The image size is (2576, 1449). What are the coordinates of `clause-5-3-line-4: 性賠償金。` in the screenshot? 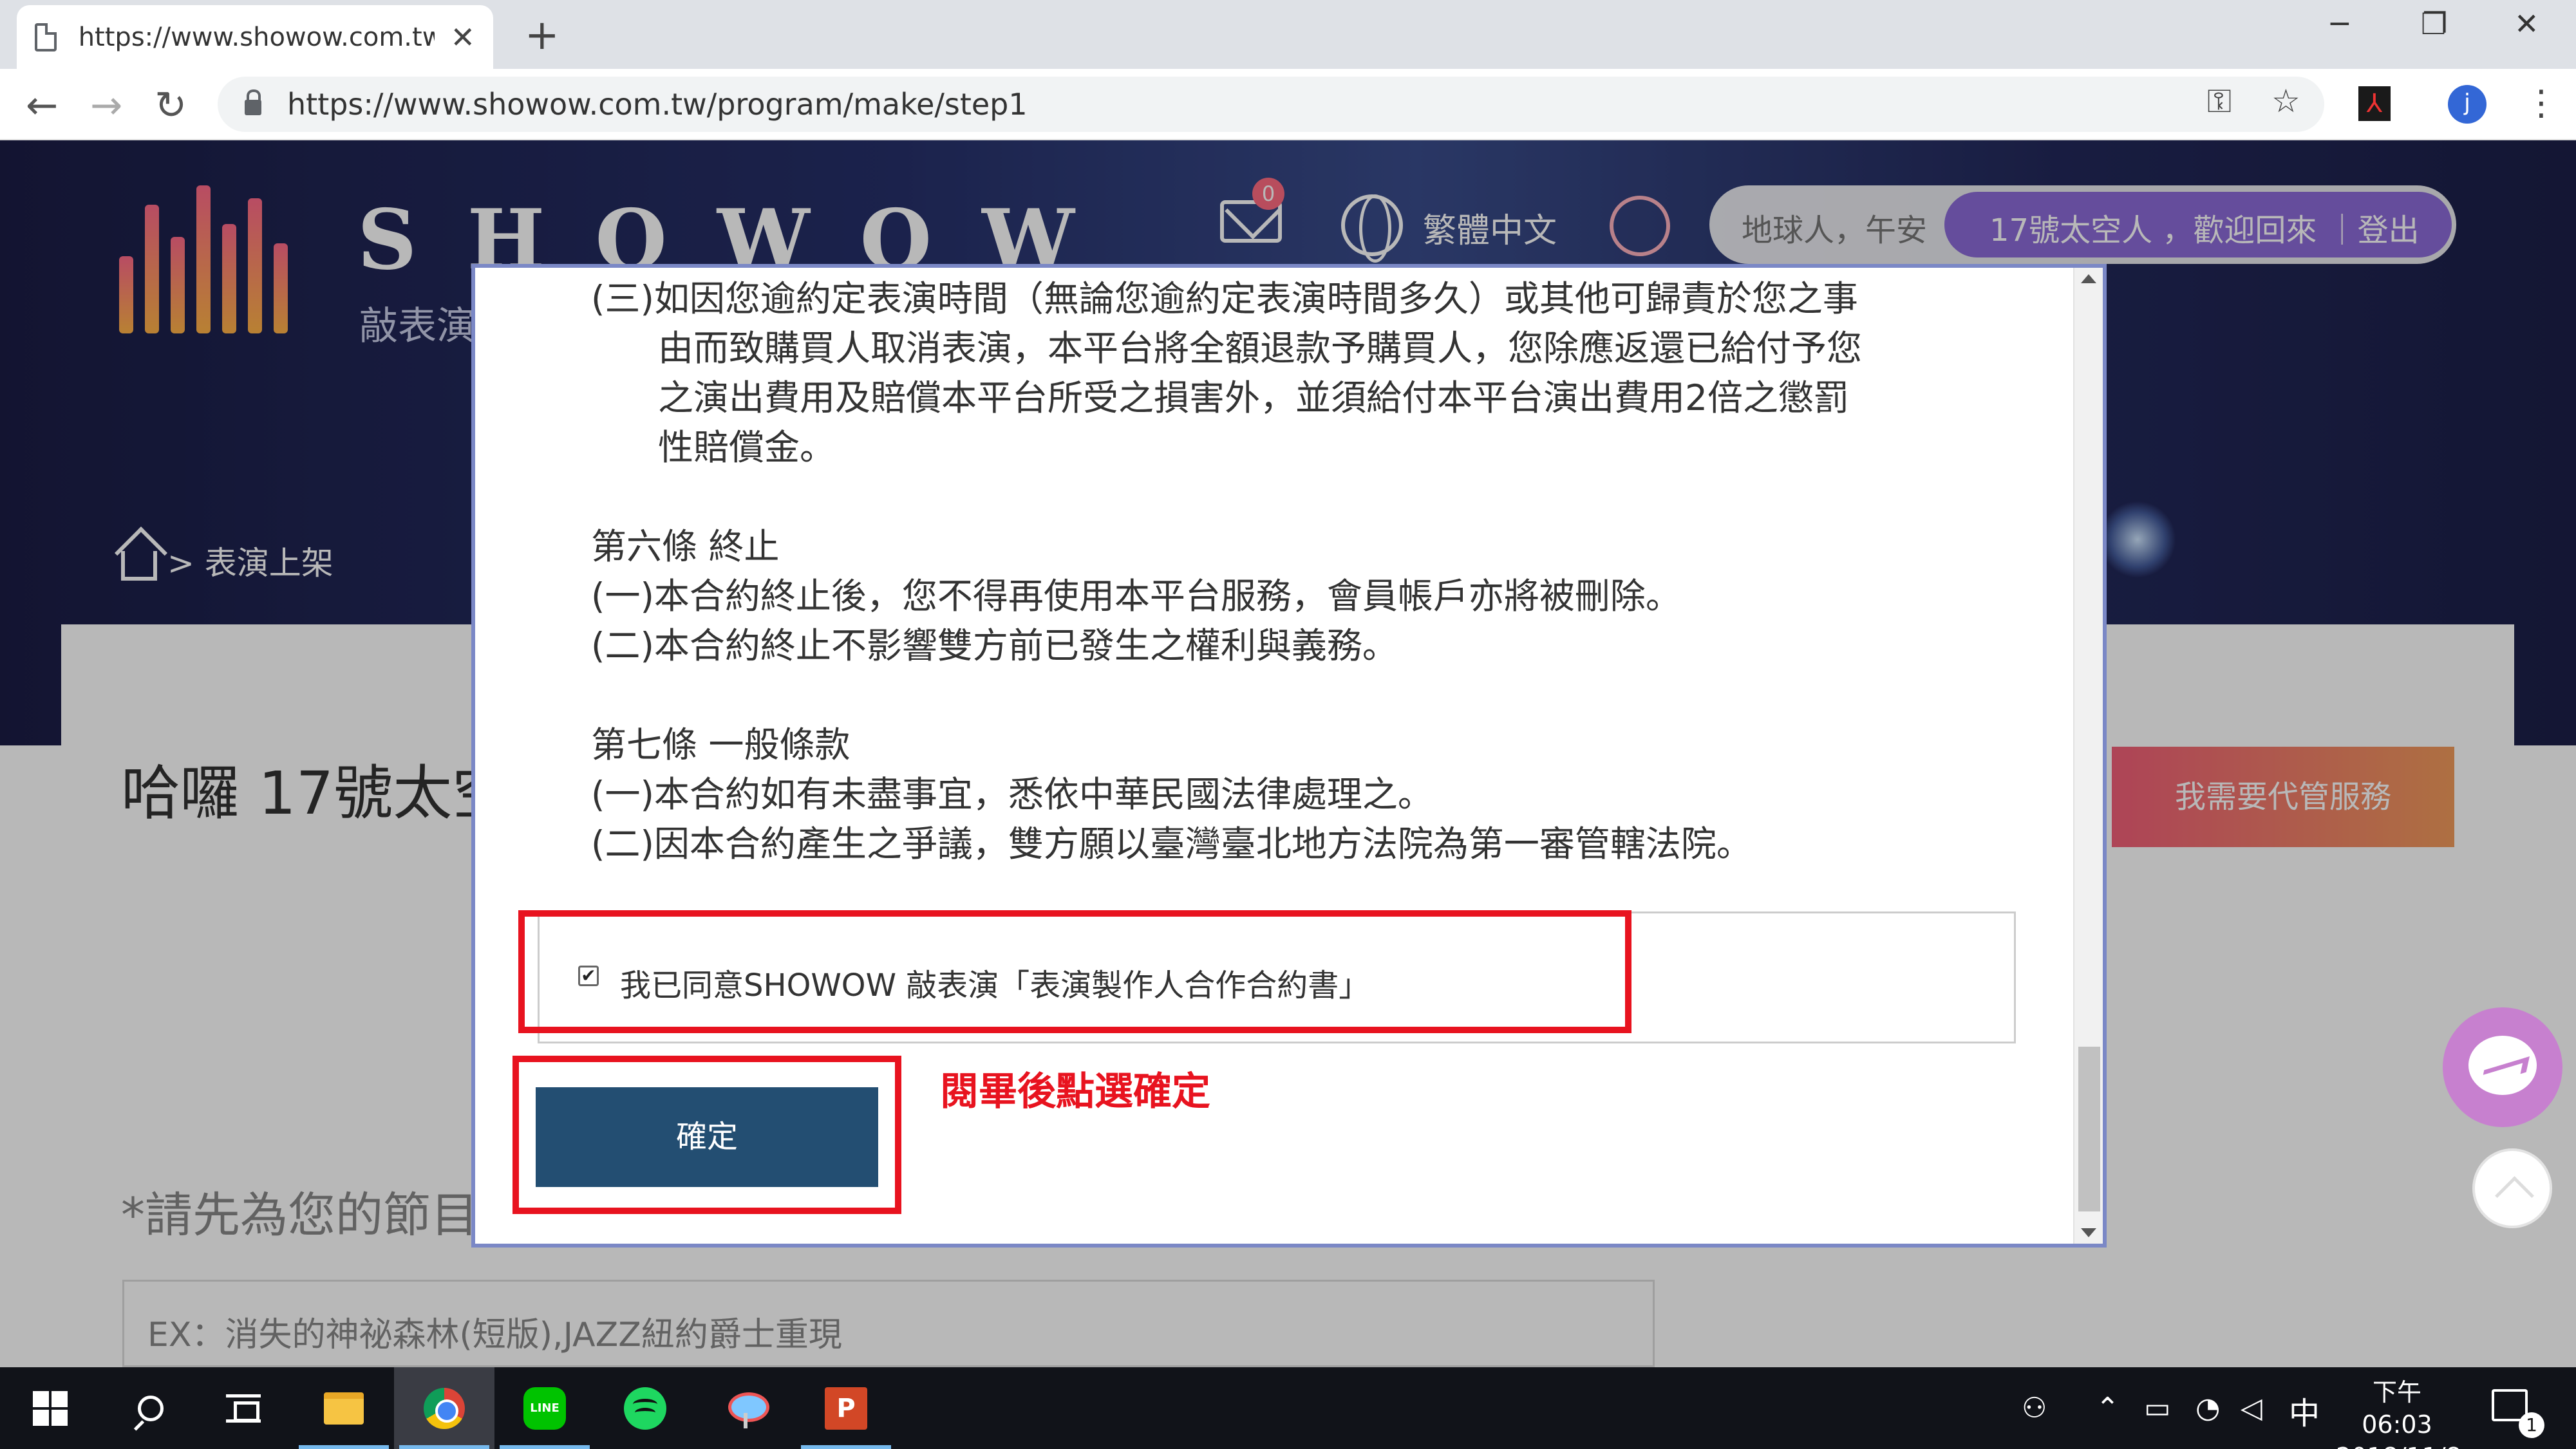 It's located at (747, 447).